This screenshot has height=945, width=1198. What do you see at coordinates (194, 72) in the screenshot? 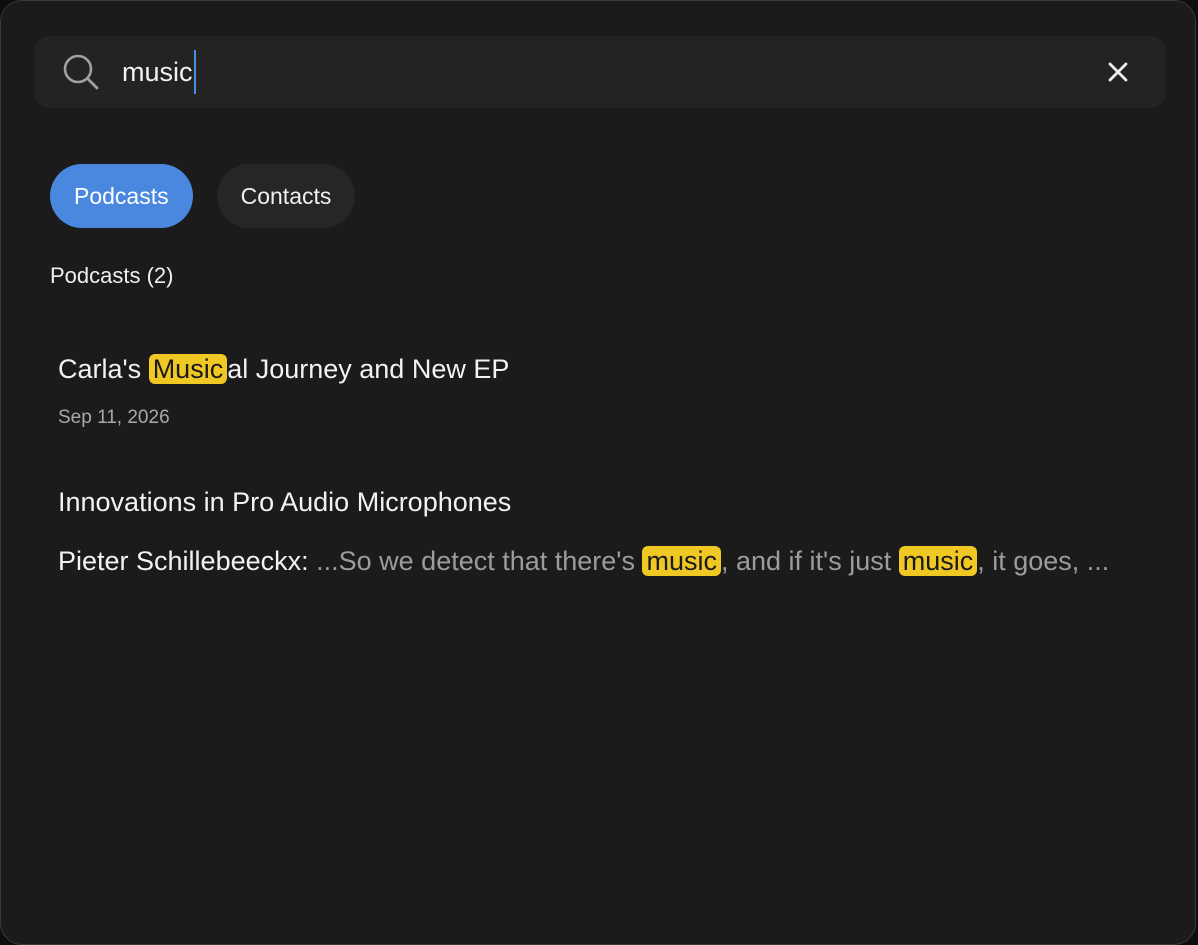
I see `text-caret` at bounding box center [194, 72].